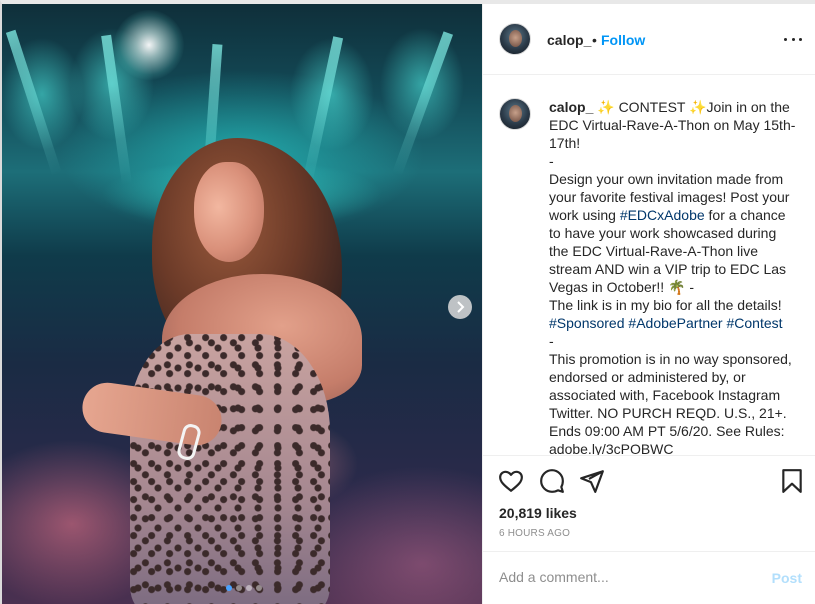  Describe the element at coordinates (662, 215) in the screenshot. I see `hashtag-link: #EDCxAdobe` at that location.